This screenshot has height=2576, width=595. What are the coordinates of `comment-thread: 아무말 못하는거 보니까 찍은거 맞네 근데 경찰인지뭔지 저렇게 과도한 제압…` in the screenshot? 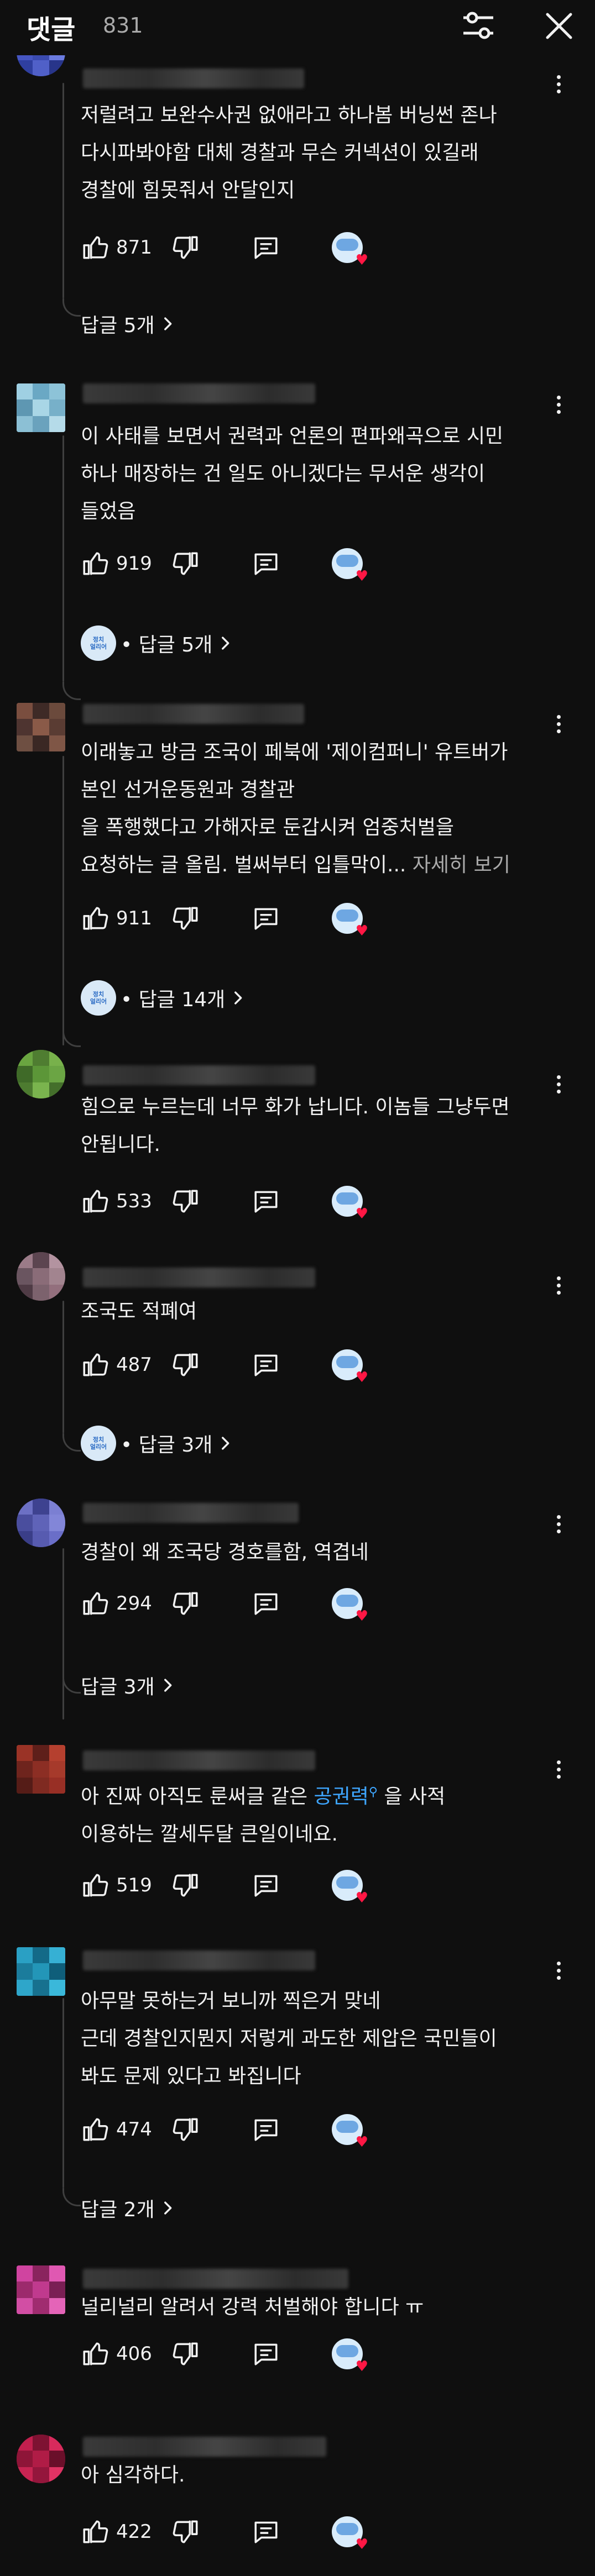 It's located at (297, 2088).